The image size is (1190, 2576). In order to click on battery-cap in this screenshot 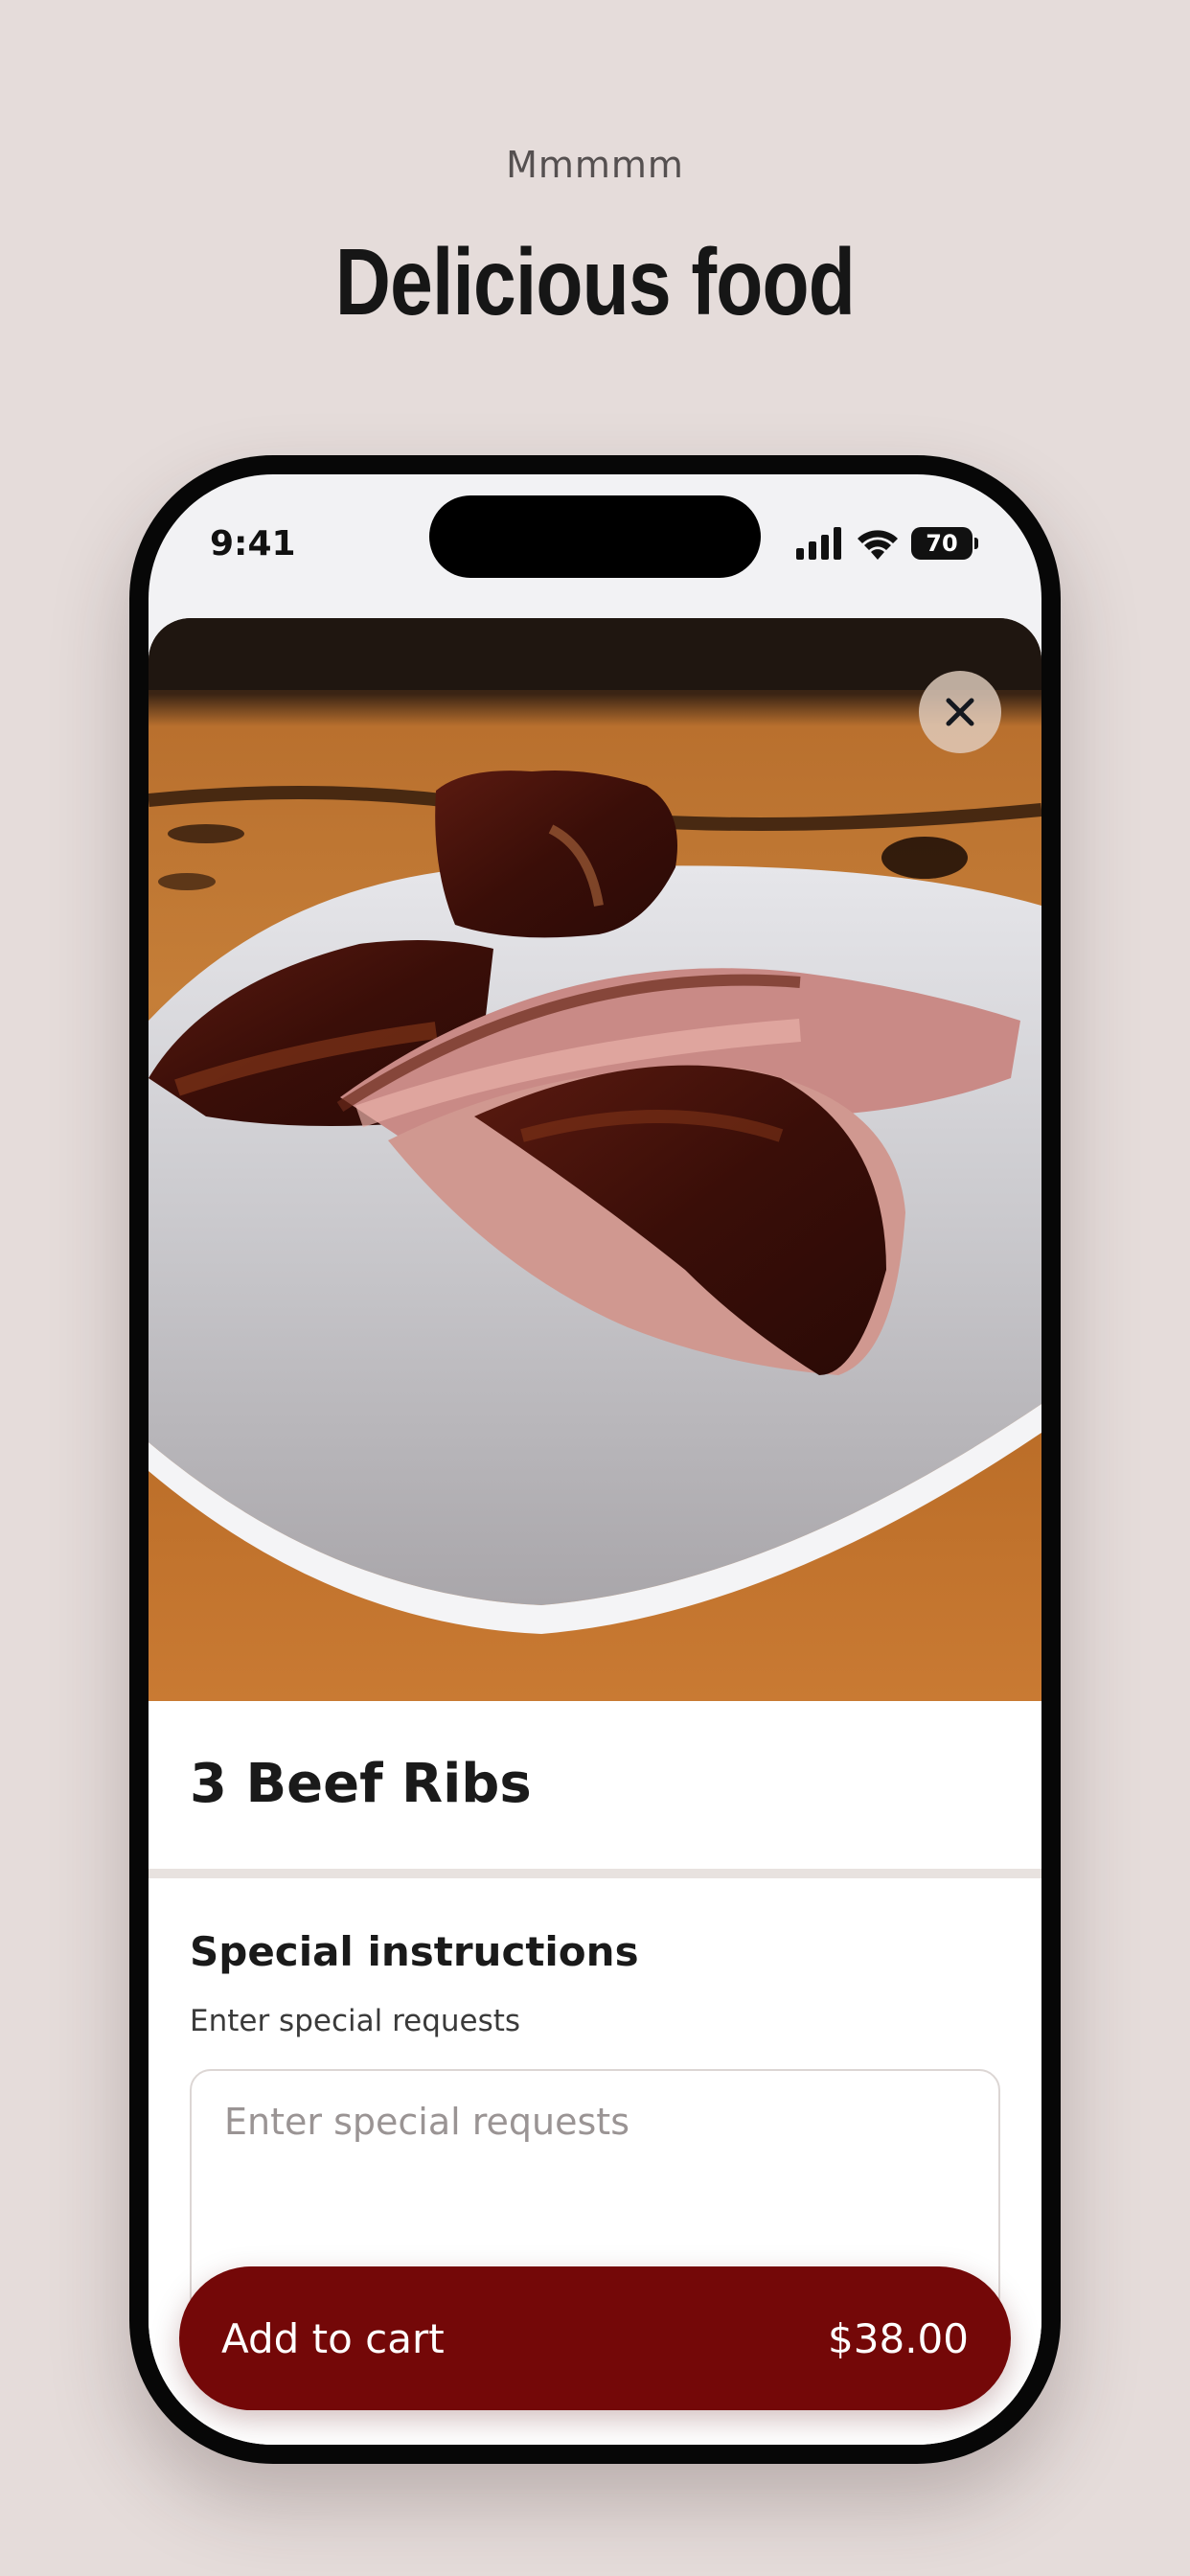, I will do `click(976, 543)`.